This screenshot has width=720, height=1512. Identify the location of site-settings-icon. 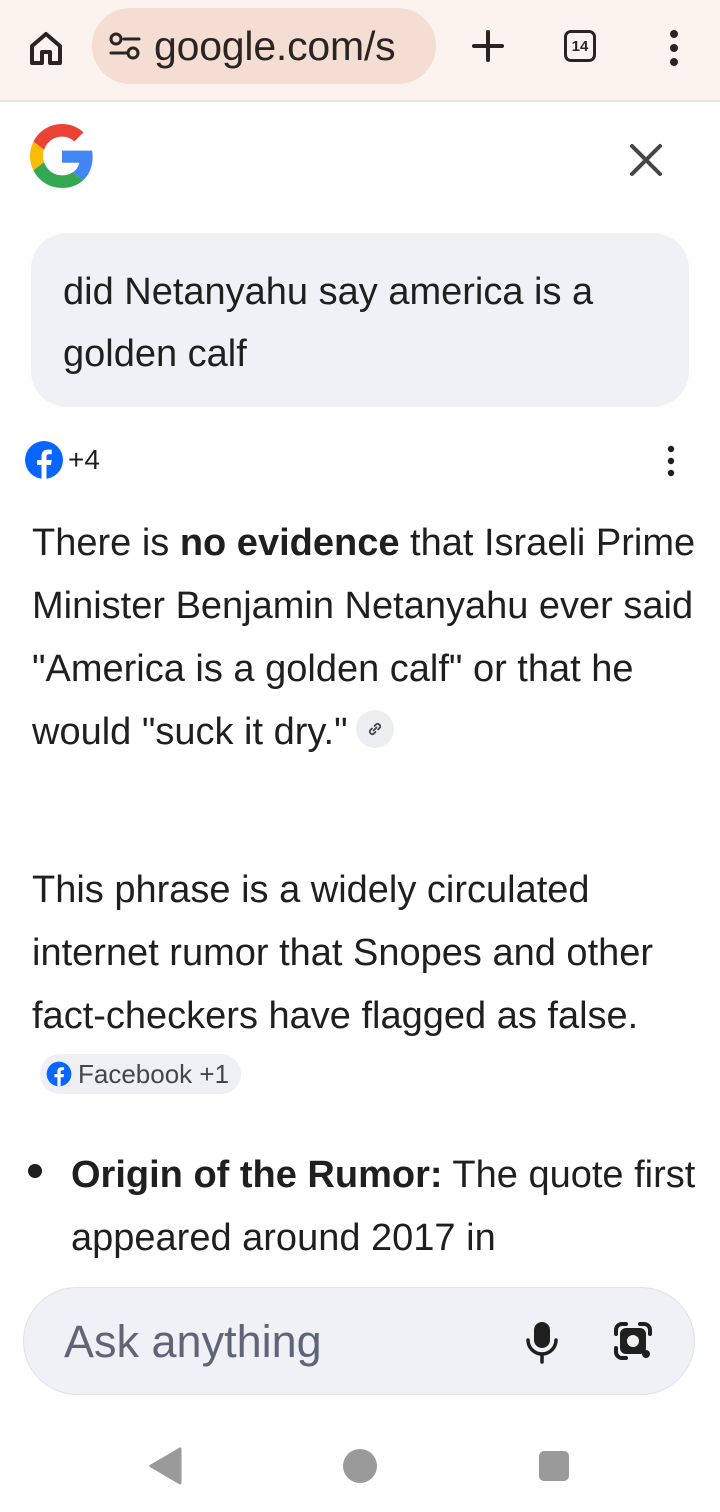
(125, 46).